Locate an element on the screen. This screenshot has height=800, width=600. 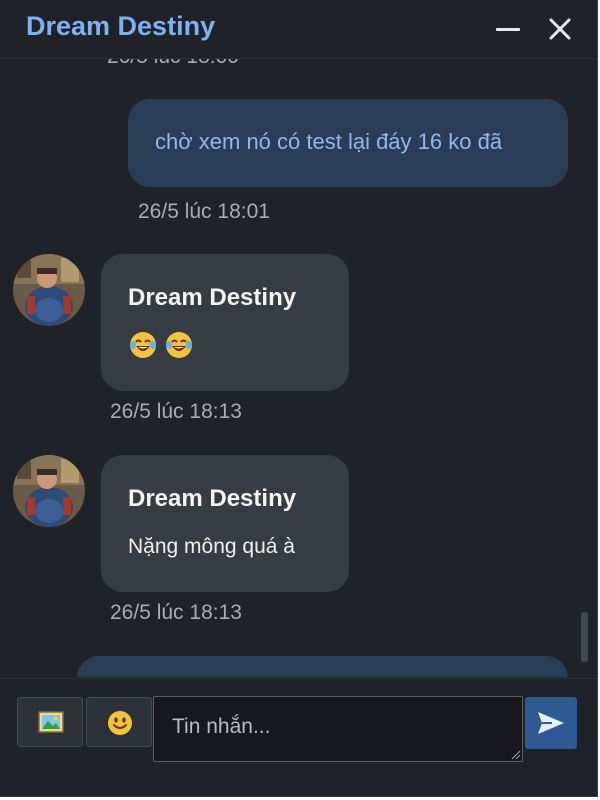
chat-header: Dream Destiny is located at coordinates (298, 29).